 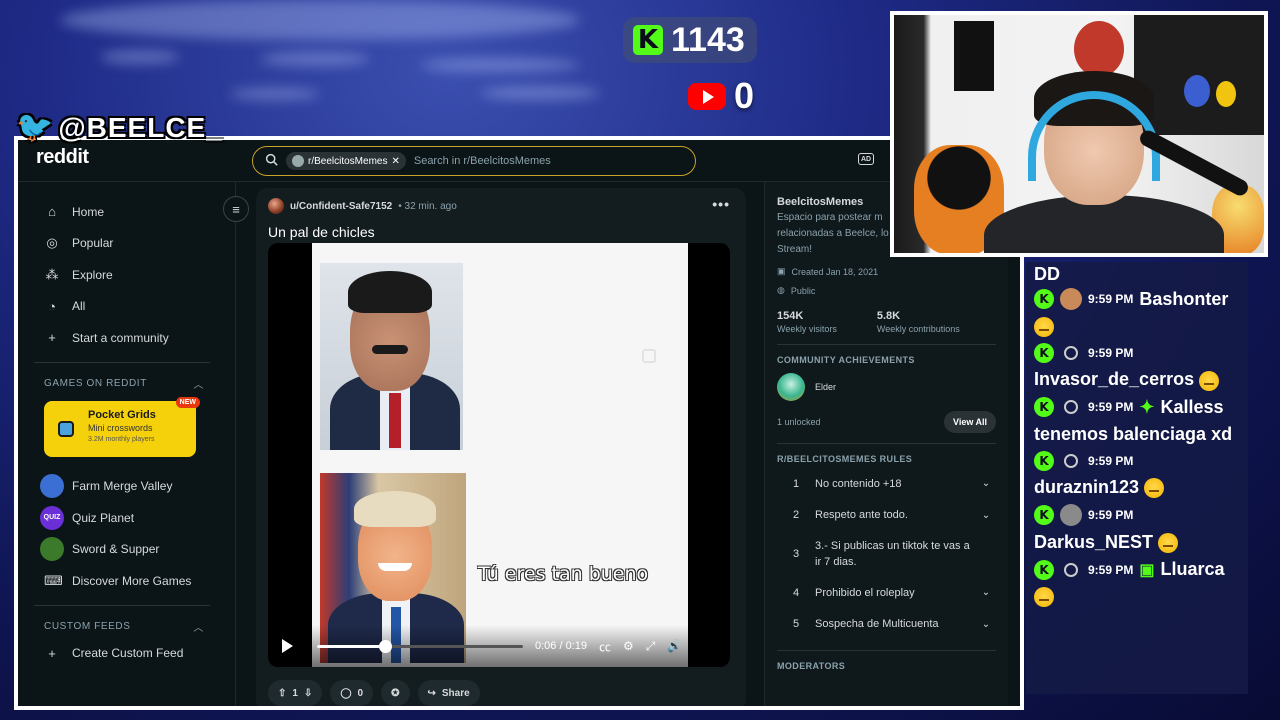 What do you see at coordinates (674, 646) in the screenshot?
I see `volume-icon: 🔊` at bounding box center [674, 646].